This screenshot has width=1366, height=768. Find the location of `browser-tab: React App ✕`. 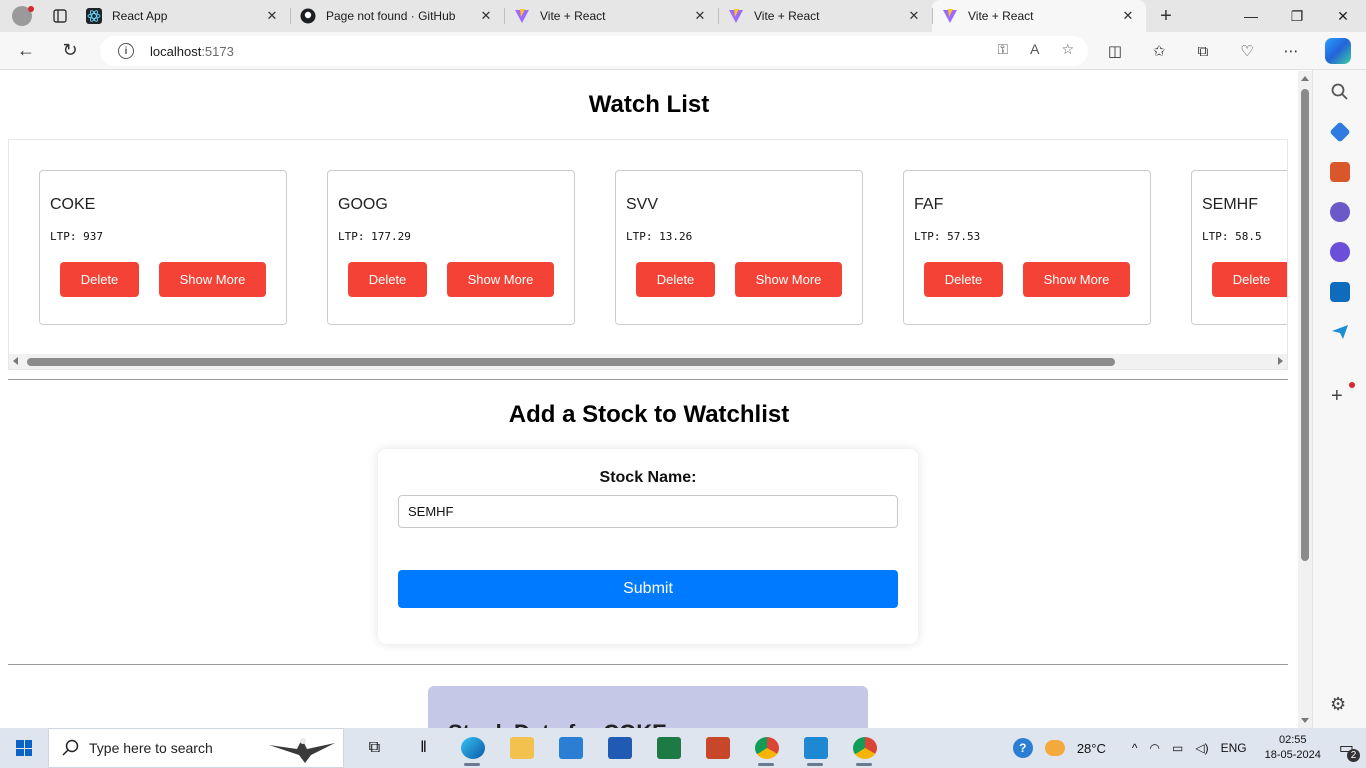

browser-tab: React App ✕ is located at coordinates (183, 16).